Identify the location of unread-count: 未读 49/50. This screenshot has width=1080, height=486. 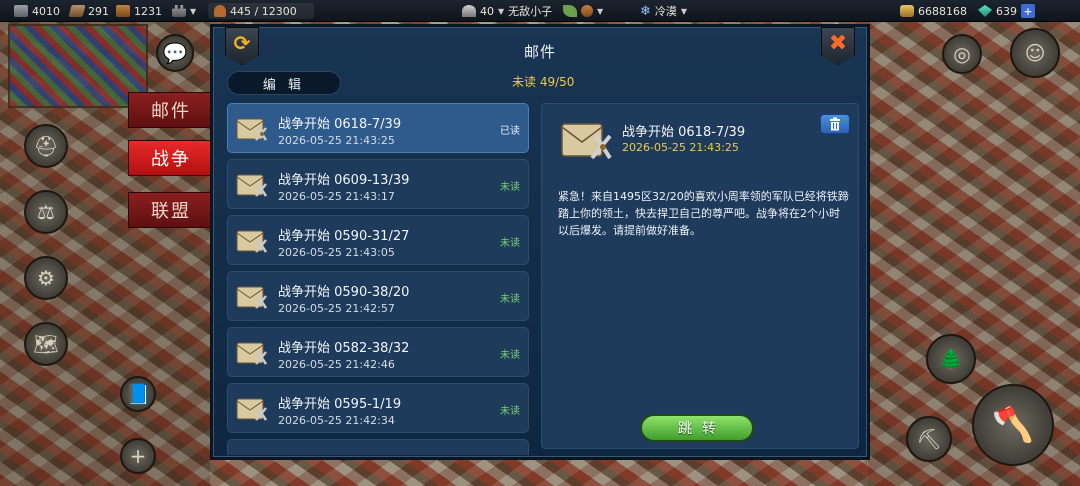
(543, 82).